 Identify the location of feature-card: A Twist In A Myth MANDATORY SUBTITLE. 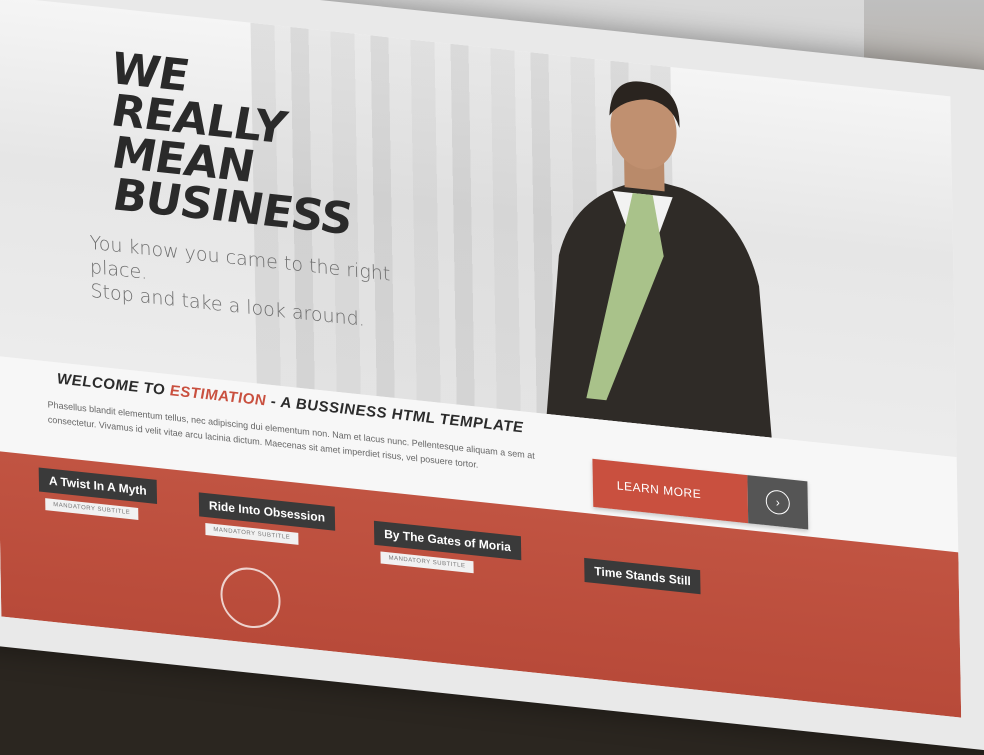
(97, 494).